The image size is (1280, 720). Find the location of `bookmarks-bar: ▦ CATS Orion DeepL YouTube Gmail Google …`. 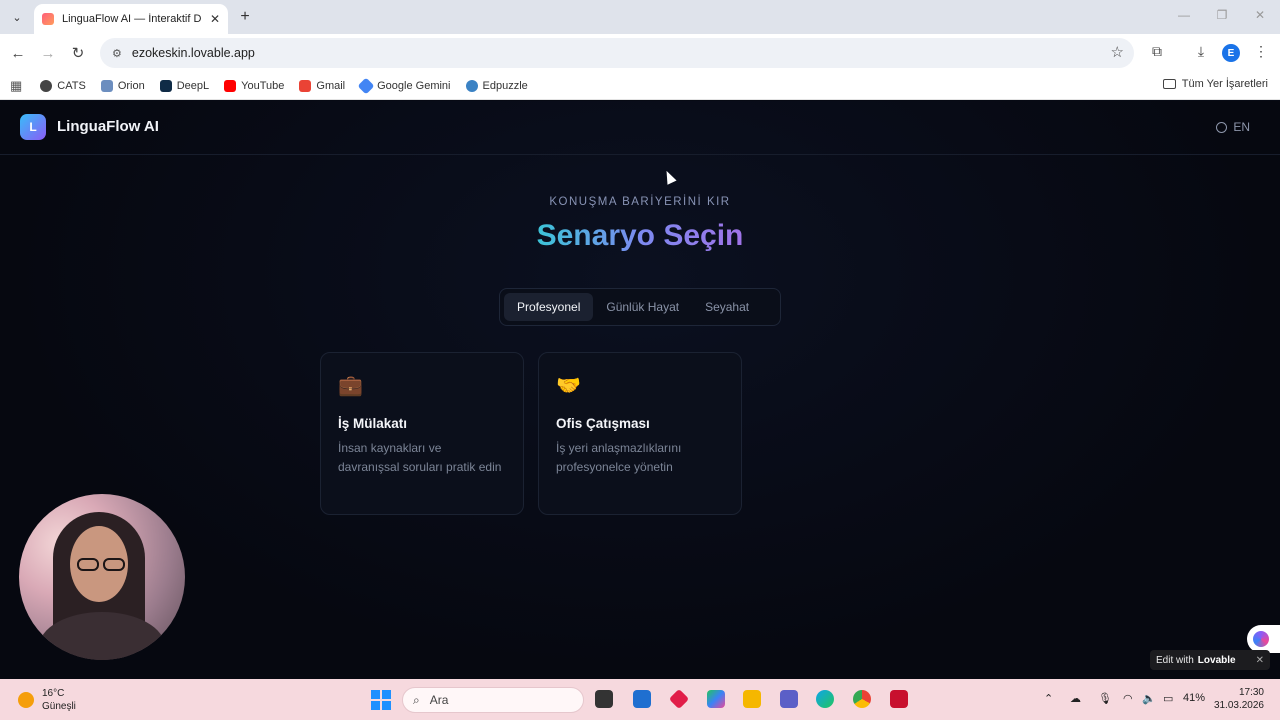

bookmarks-bar: ▦ CATS Orion DeepL YouTube Gmail Google … is located at coordinates (640, 86).